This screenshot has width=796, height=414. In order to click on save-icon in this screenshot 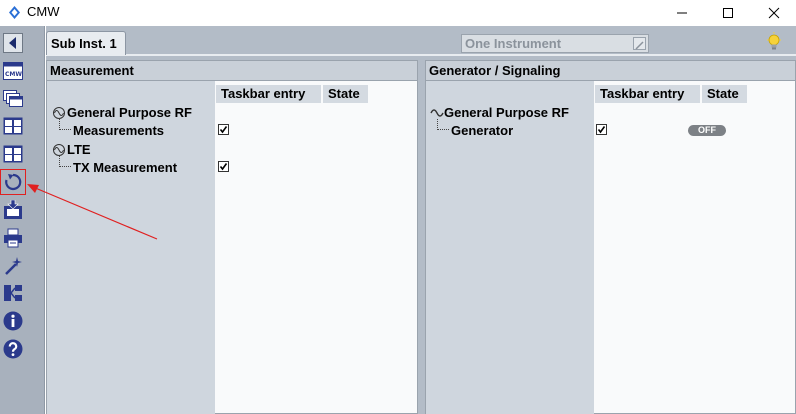, I will do `click(13, 209)`.